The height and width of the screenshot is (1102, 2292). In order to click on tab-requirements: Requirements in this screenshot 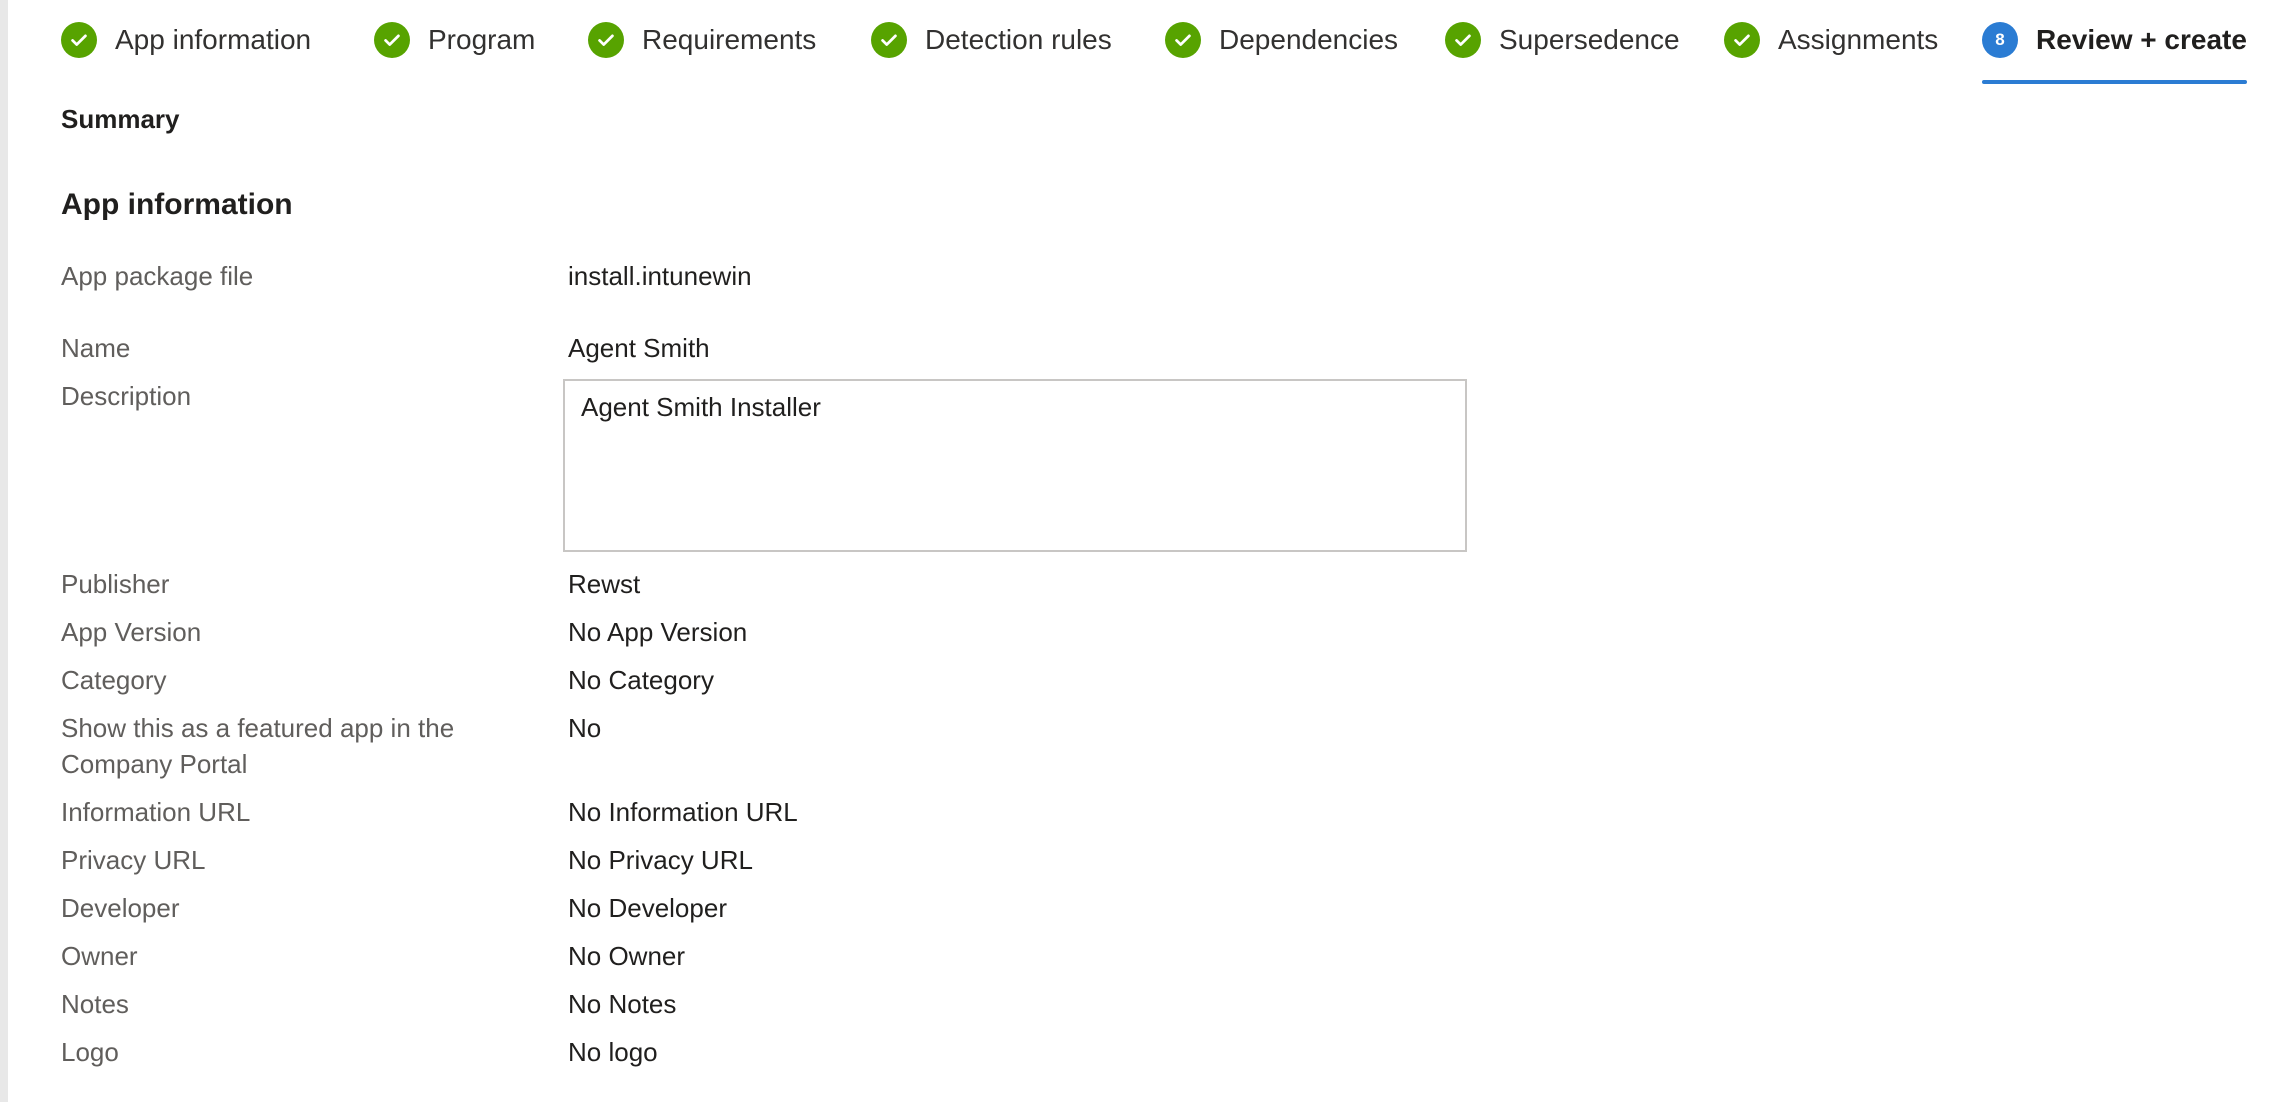, I will do `click(702, 51)`.